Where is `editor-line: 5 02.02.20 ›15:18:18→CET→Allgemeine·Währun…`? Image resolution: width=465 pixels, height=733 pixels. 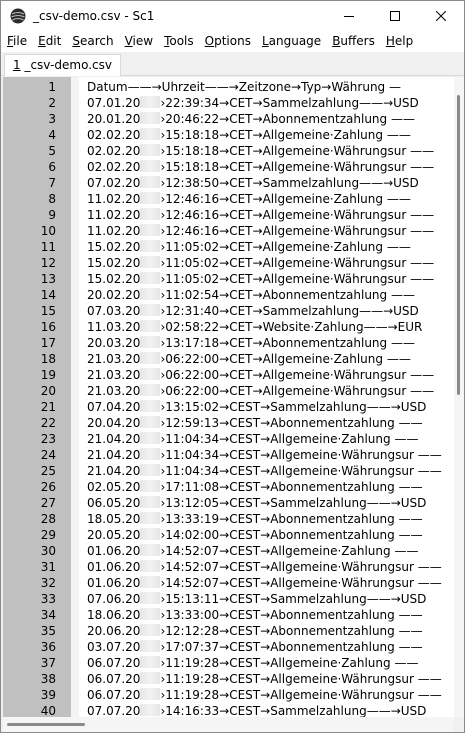 editor-line: 5 02.02.20 ›15:18:18→CET→Allgemeine·Währun… is located at coordinates (228, 151).